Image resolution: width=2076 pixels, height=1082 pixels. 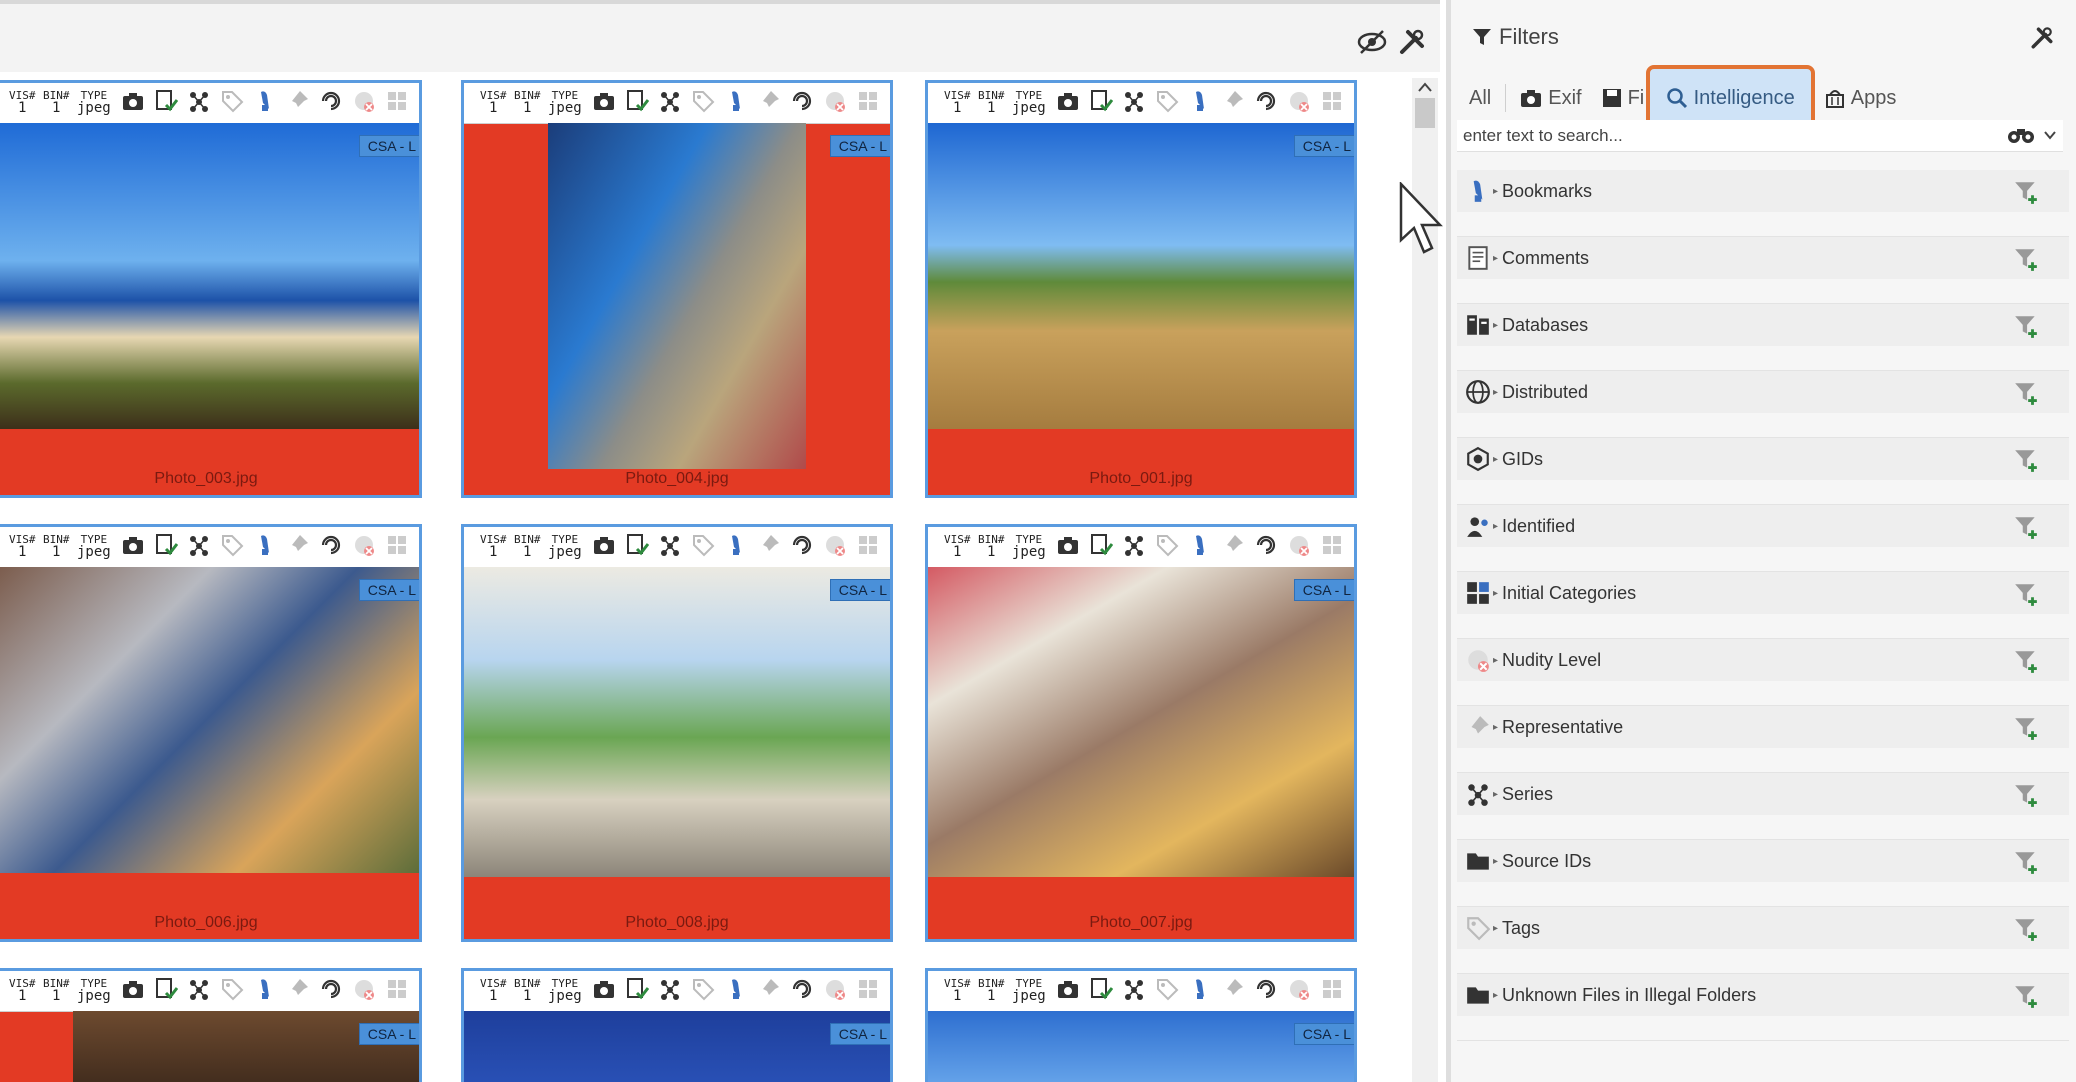 What do you see at coordinates (1763, 471) in the screenshot?
I see `filter-item: ▸ GIDs` at bounding box center [1763, 471].